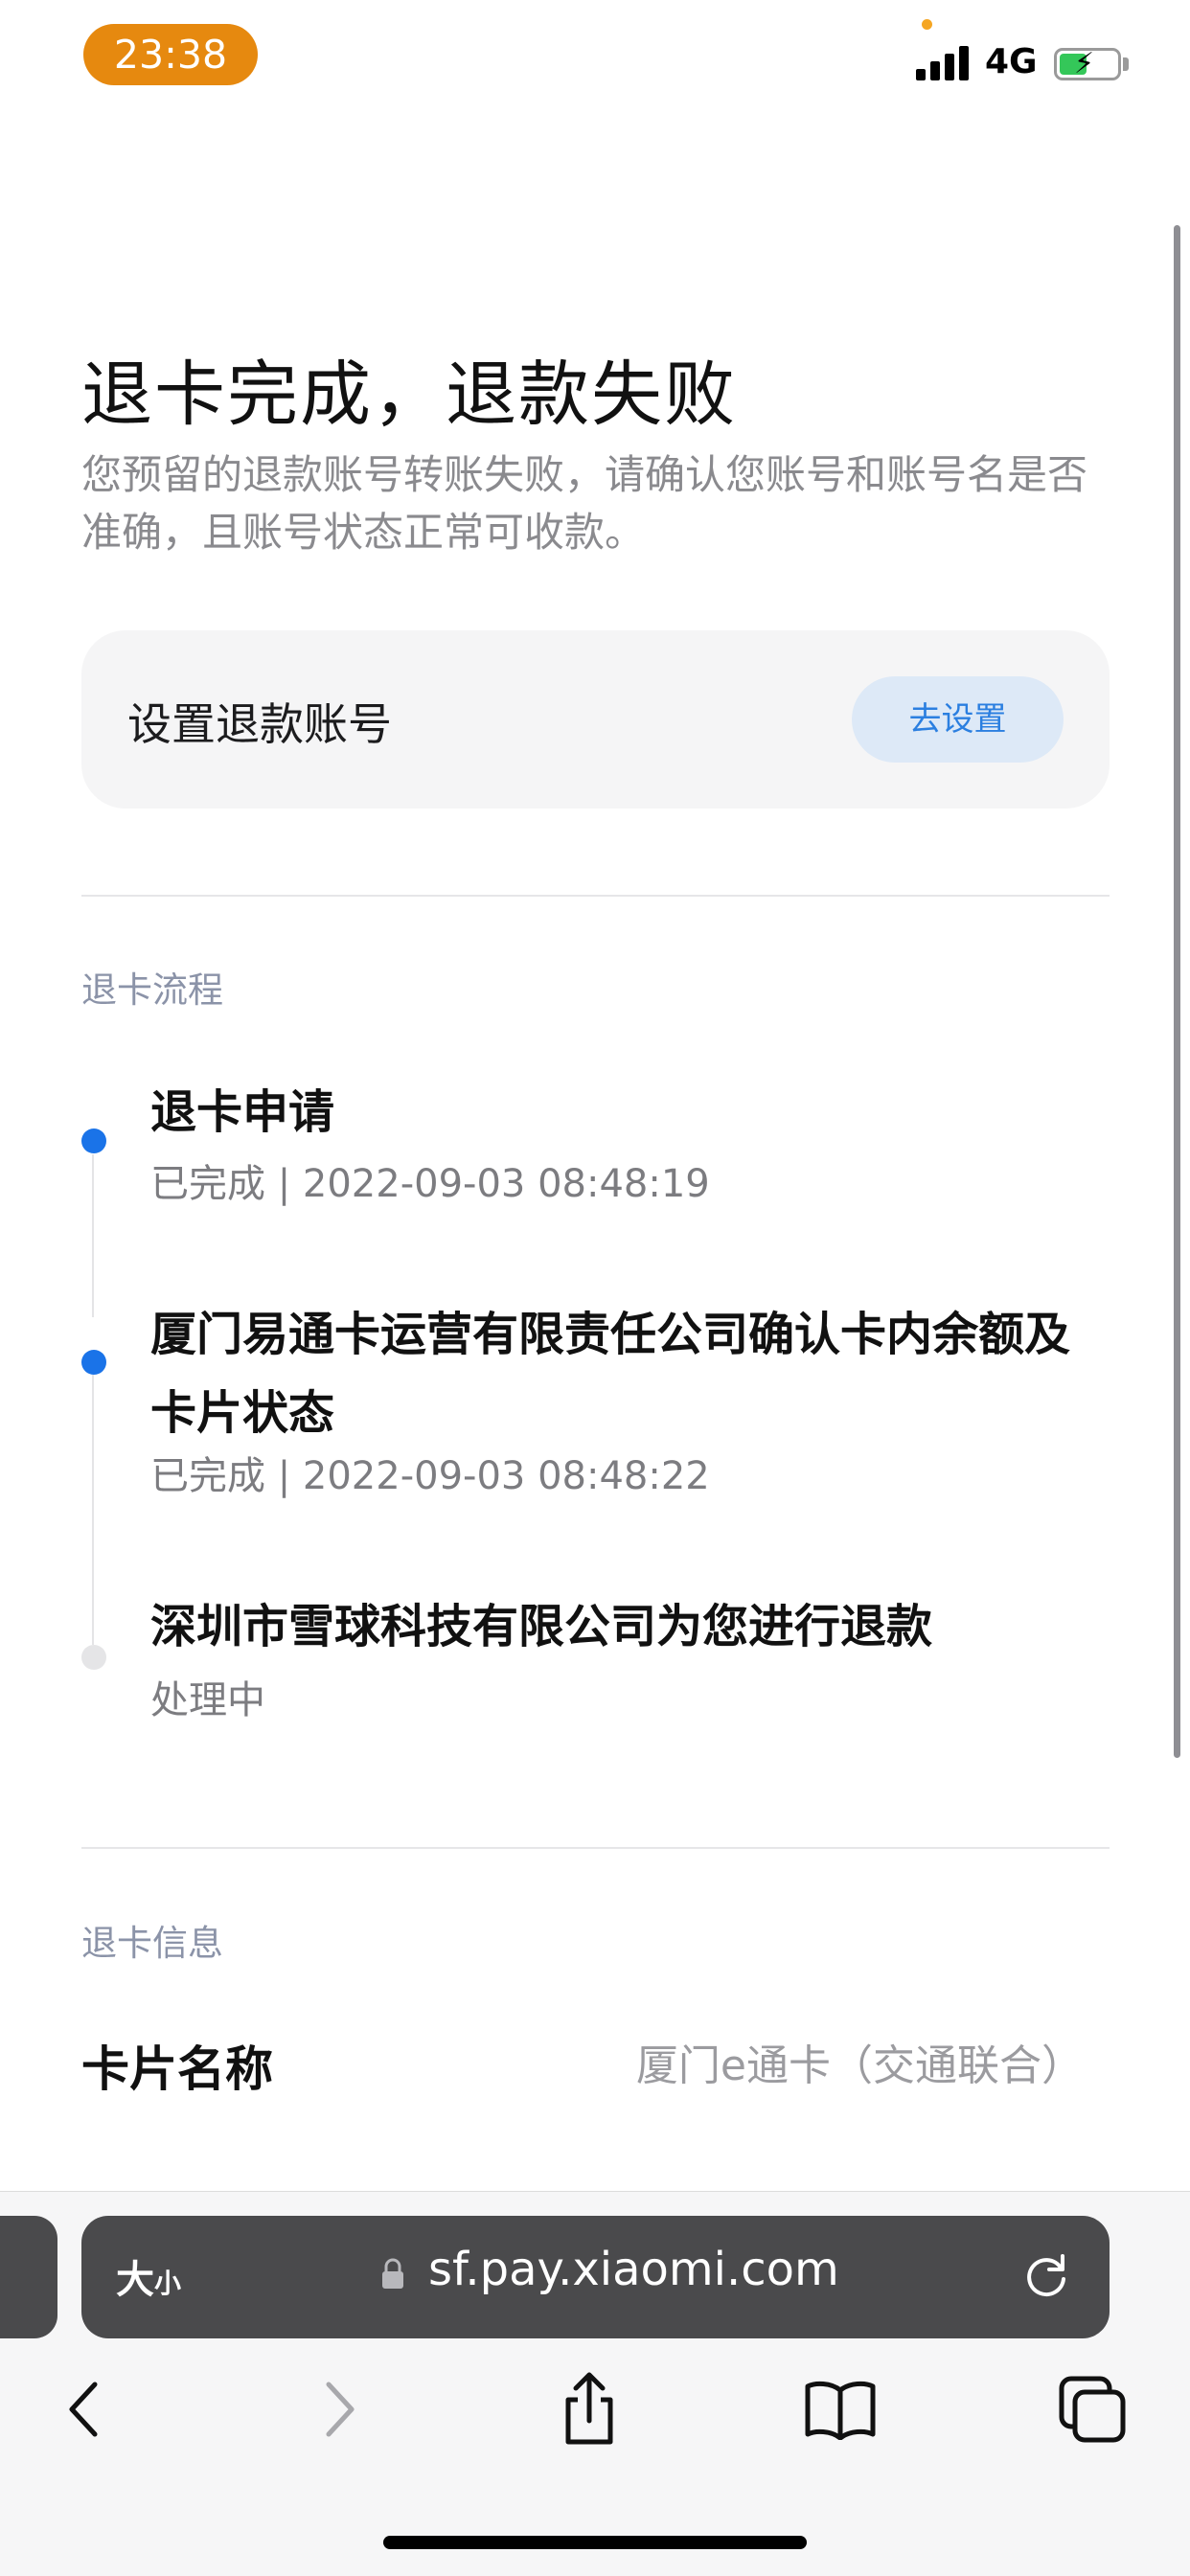  I want to click on tabs-icon, so click(1093, 2410).